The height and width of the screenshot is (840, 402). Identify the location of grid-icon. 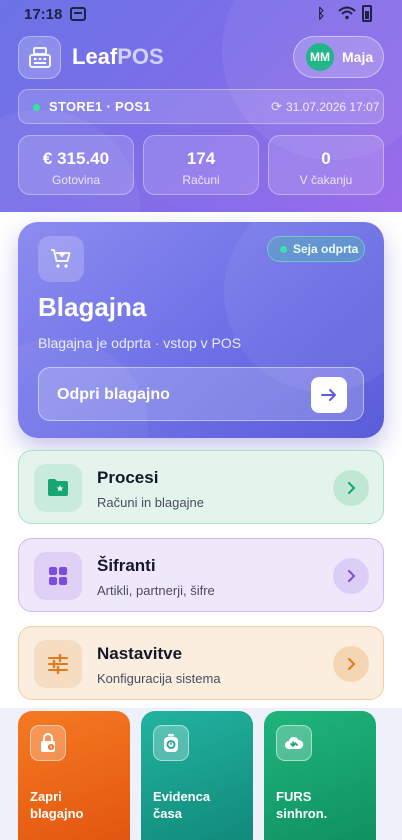
(58, 576).